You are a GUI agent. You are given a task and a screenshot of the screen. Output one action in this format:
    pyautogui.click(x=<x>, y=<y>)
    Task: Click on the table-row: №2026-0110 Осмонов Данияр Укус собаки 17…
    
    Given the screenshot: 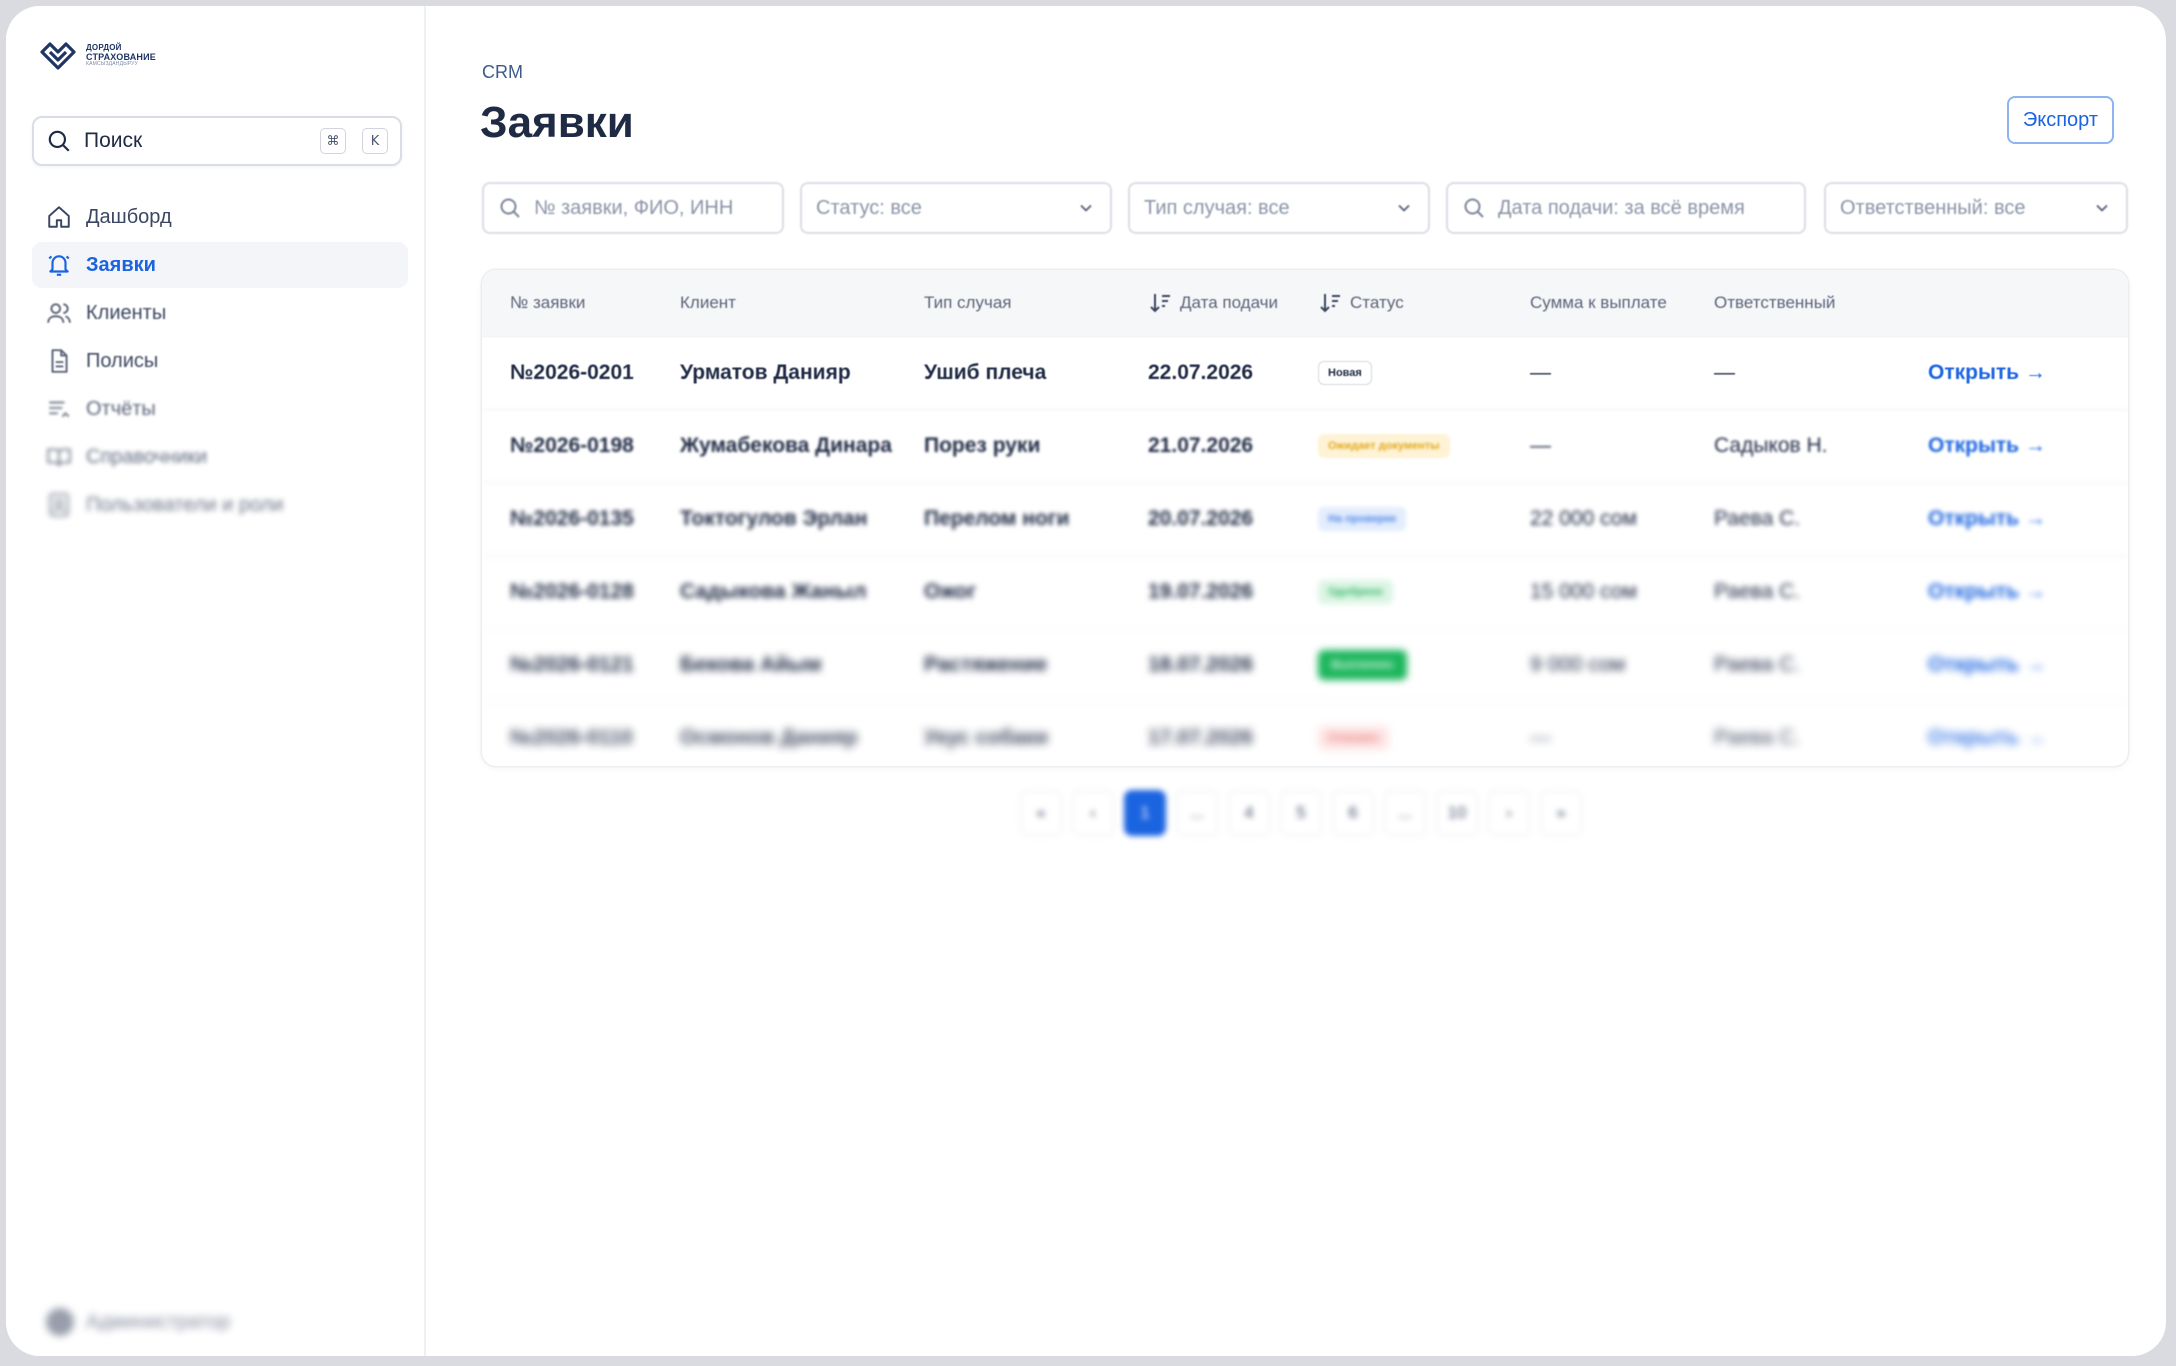 What is the action you would take?
    pyautogui.click(x=1305, y=733)
    